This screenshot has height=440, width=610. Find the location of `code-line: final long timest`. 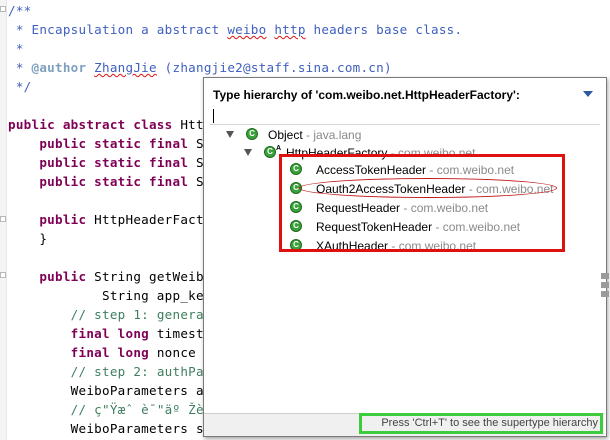

code-line: final long timest is located at coordinates (106, 333).